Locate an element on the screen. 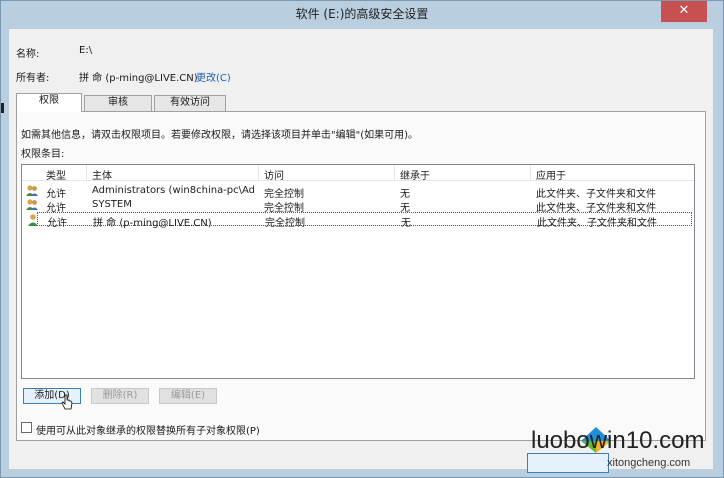  tab-label: 有效访问 is located at coordinates (190, 102).